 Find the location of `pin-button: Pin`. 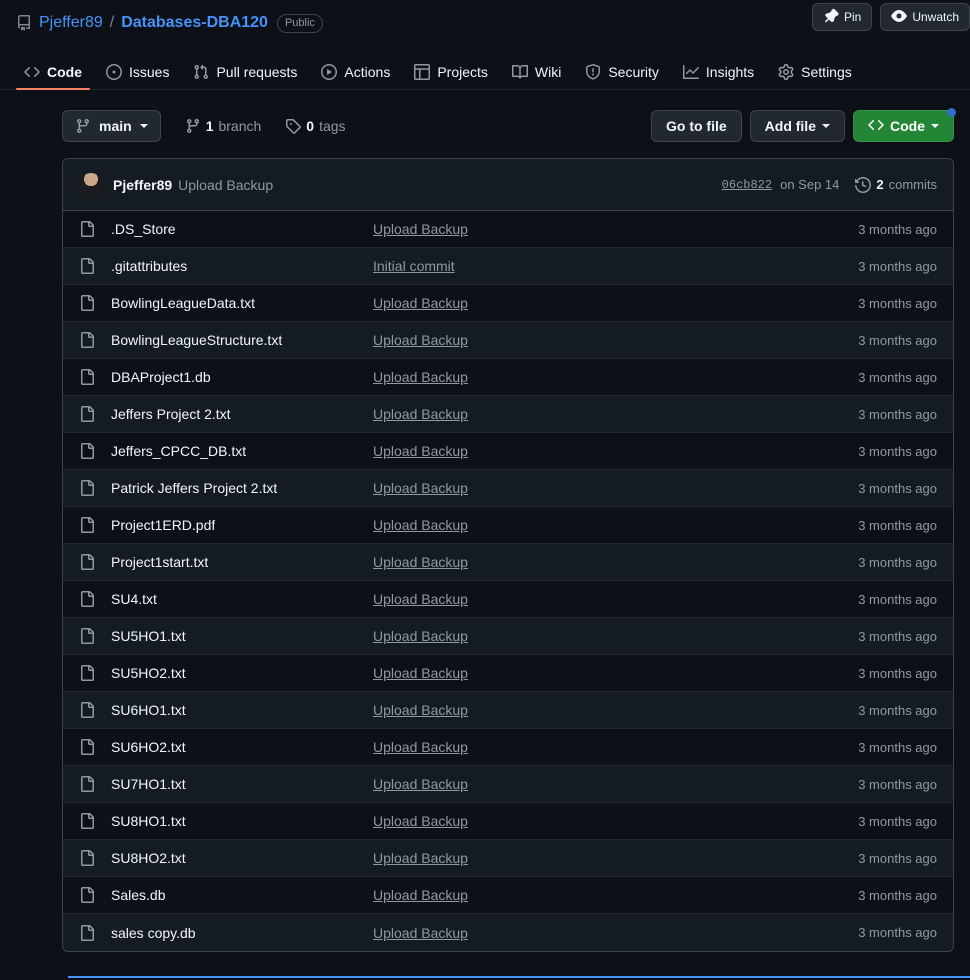

pin-button: Pin is located at coordinates (842, 17).